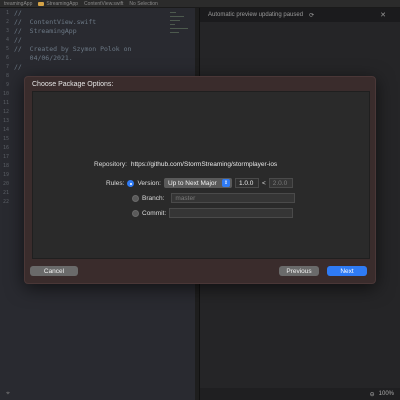  I want to click on line-number: 14, so click(5, 130).